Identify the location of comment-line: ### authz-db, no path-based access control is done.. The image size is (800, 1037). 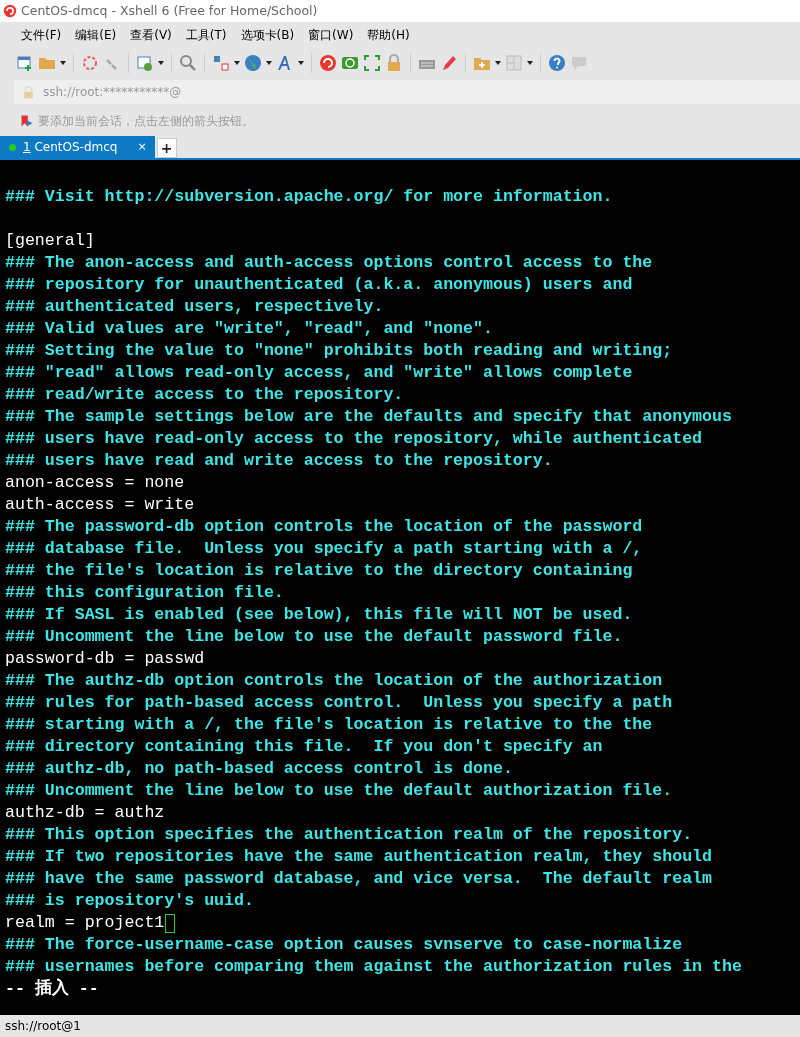
(259, 769).